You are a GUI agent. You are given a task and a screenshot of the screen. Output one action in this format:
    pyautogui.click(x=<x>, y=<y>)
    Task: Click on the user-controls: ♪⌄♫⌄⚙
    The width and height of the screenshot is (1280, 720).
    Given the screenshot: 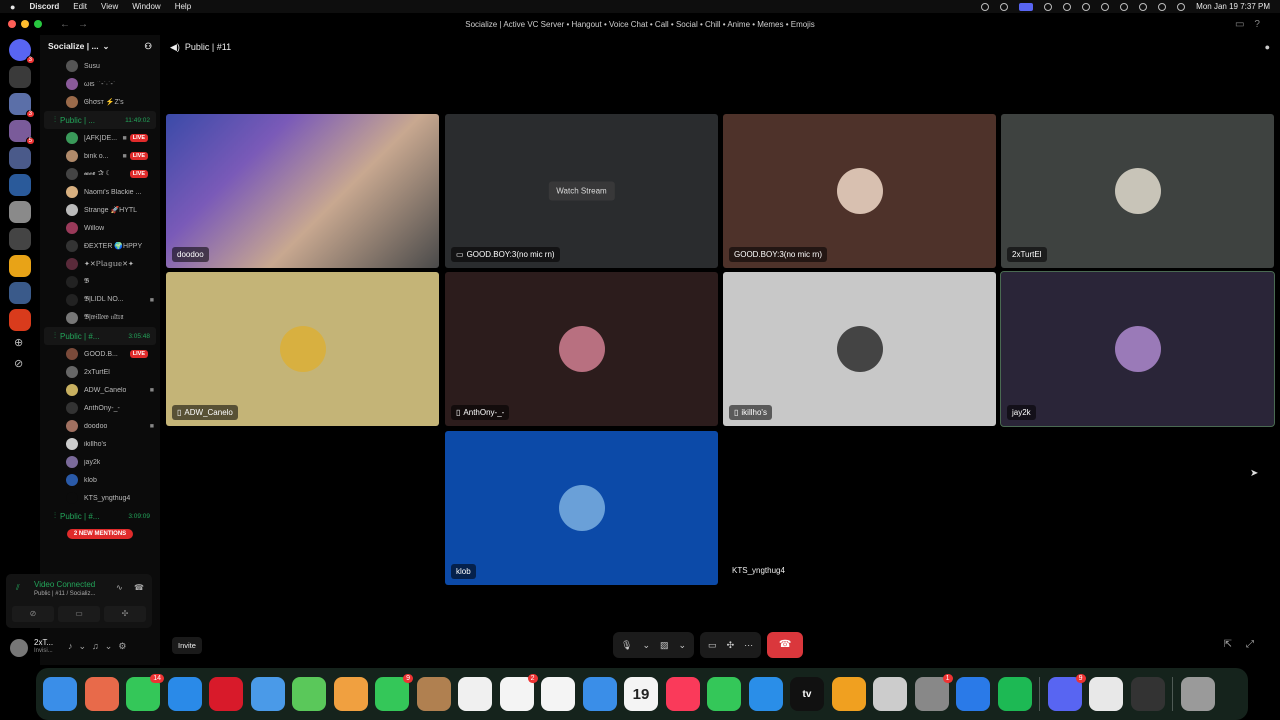 What is the action you would take?
    pyautogui.click(x=100, y=646)
    